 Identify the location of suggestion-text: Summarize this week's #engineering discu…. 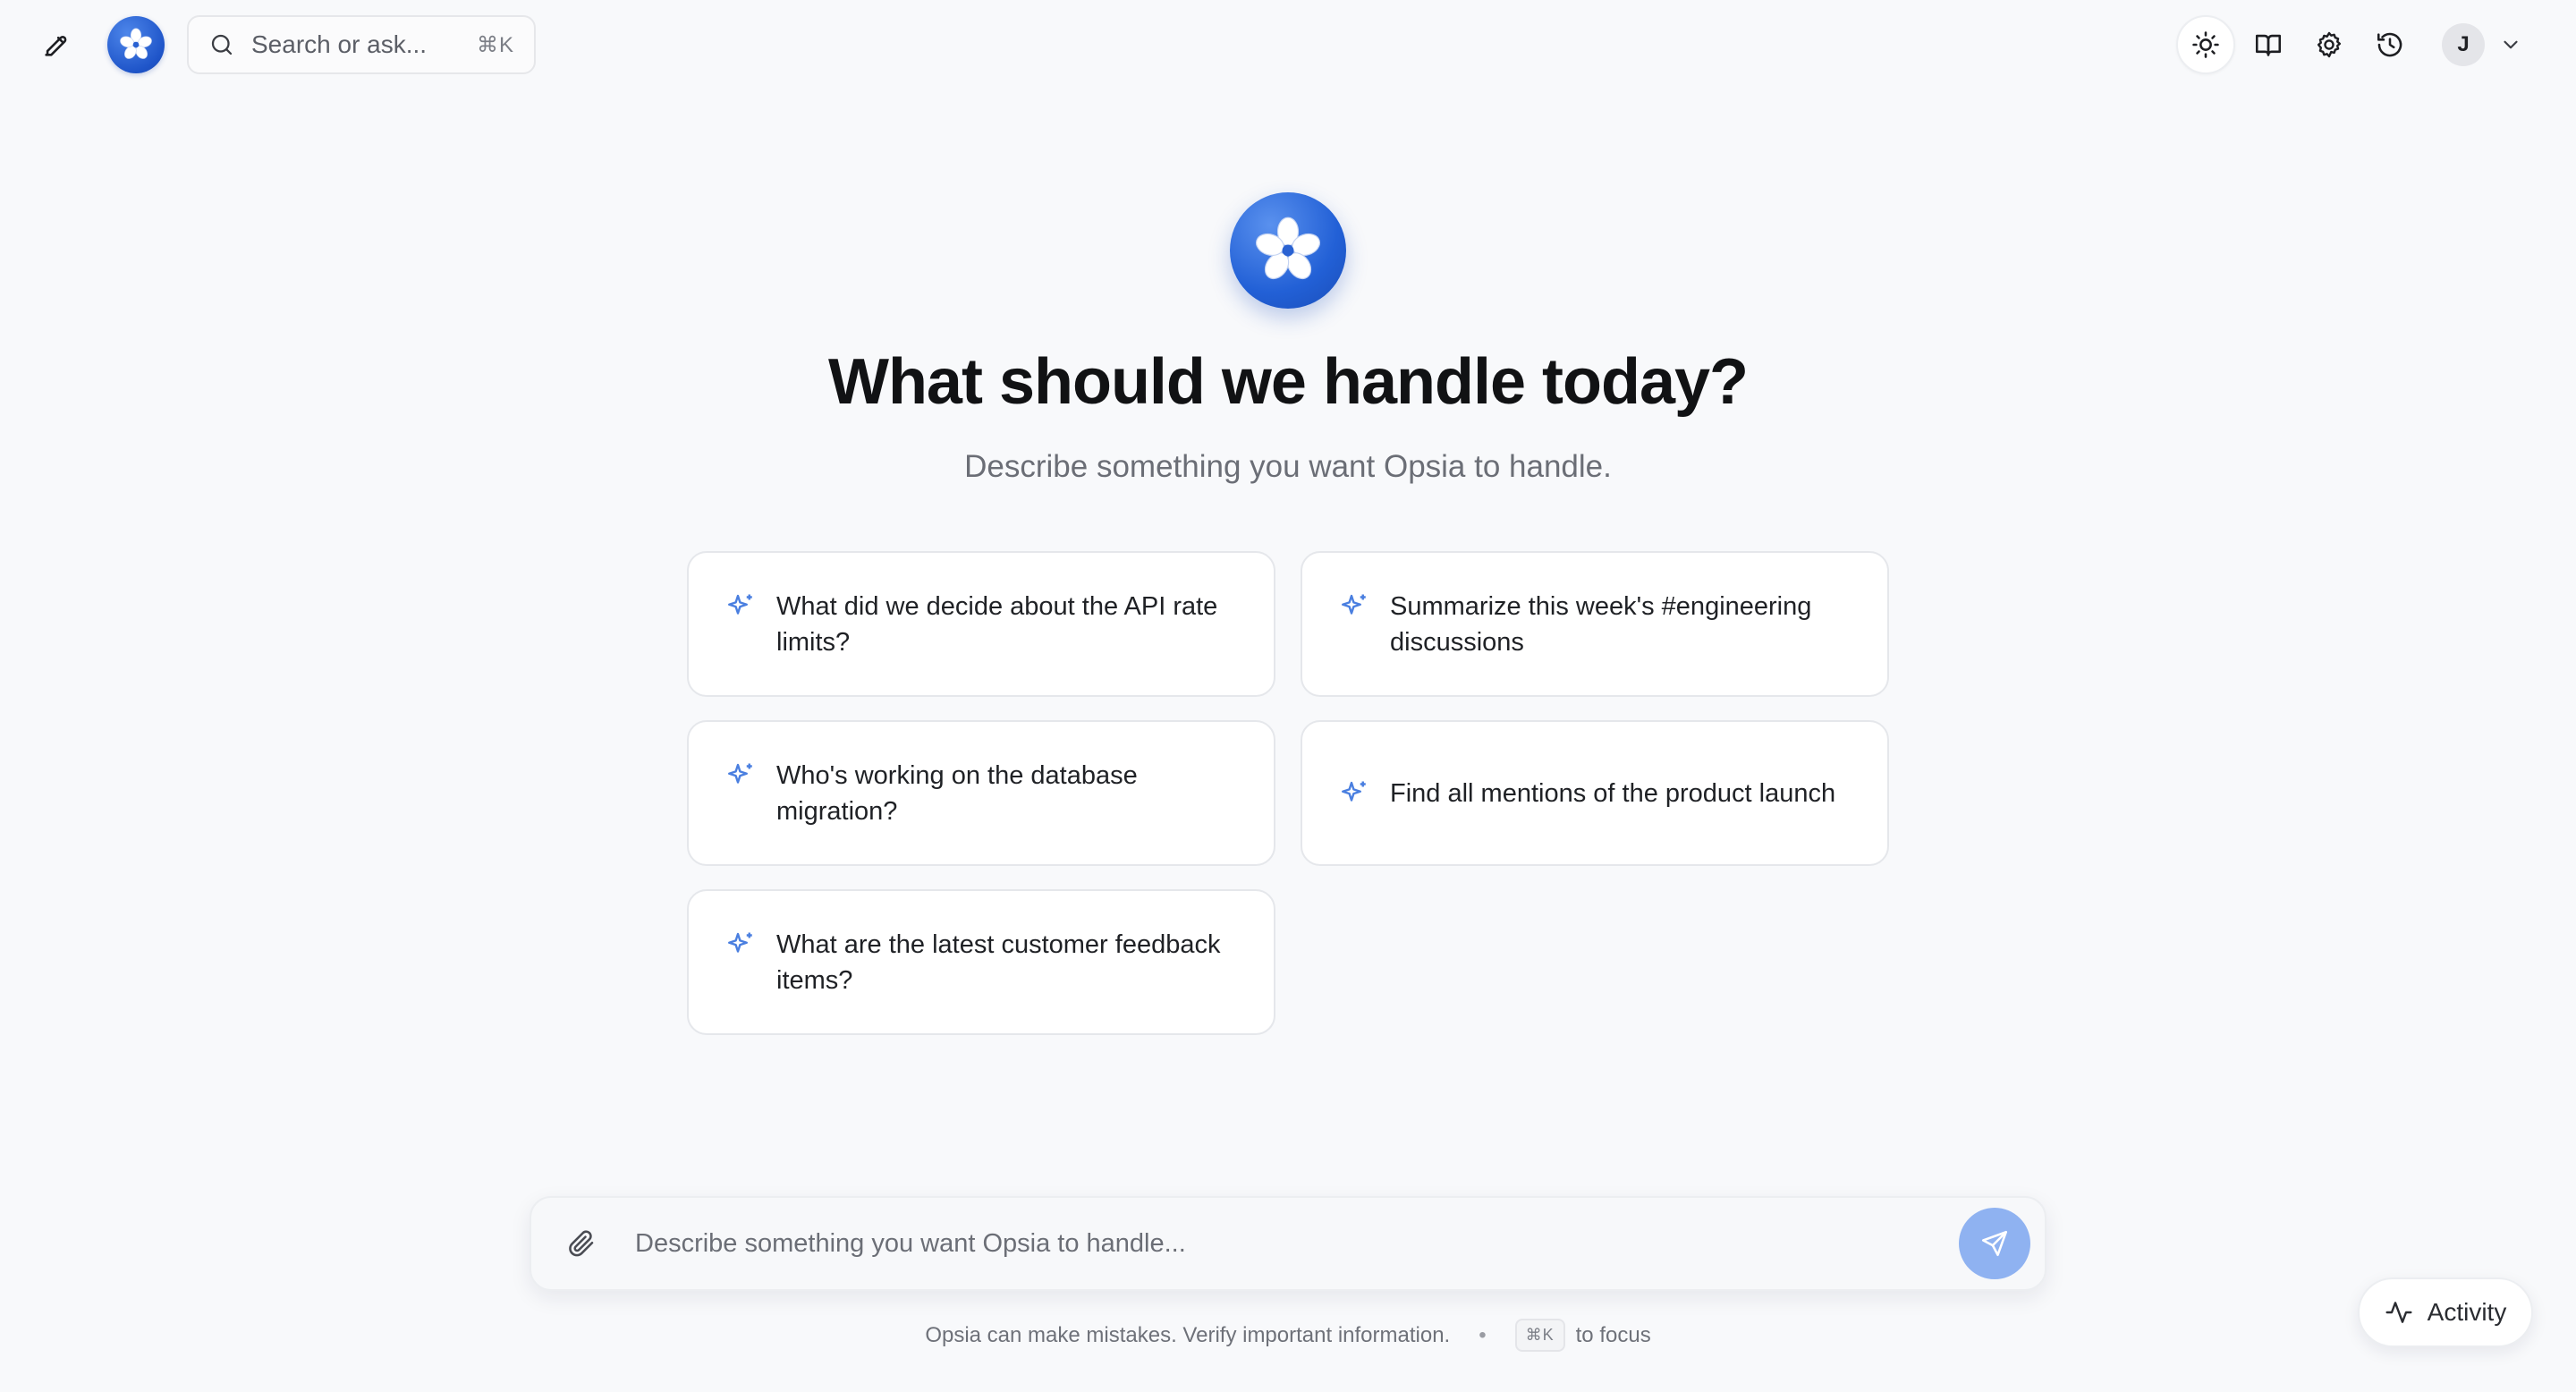
(1601, 624).